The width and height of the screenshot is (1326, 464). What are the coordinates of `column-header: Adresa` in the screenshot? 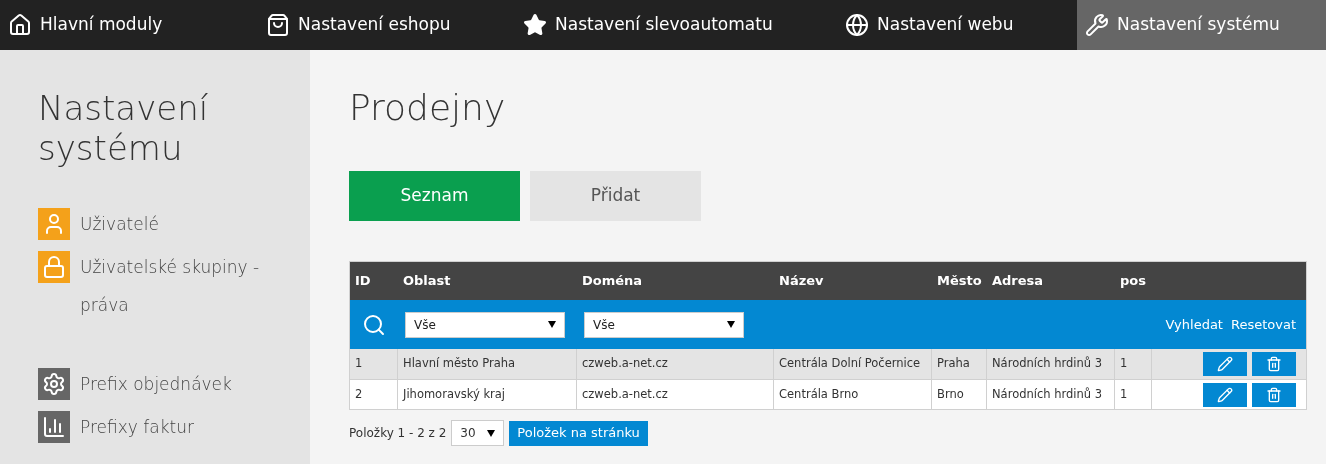 It's located at (1018, 281).